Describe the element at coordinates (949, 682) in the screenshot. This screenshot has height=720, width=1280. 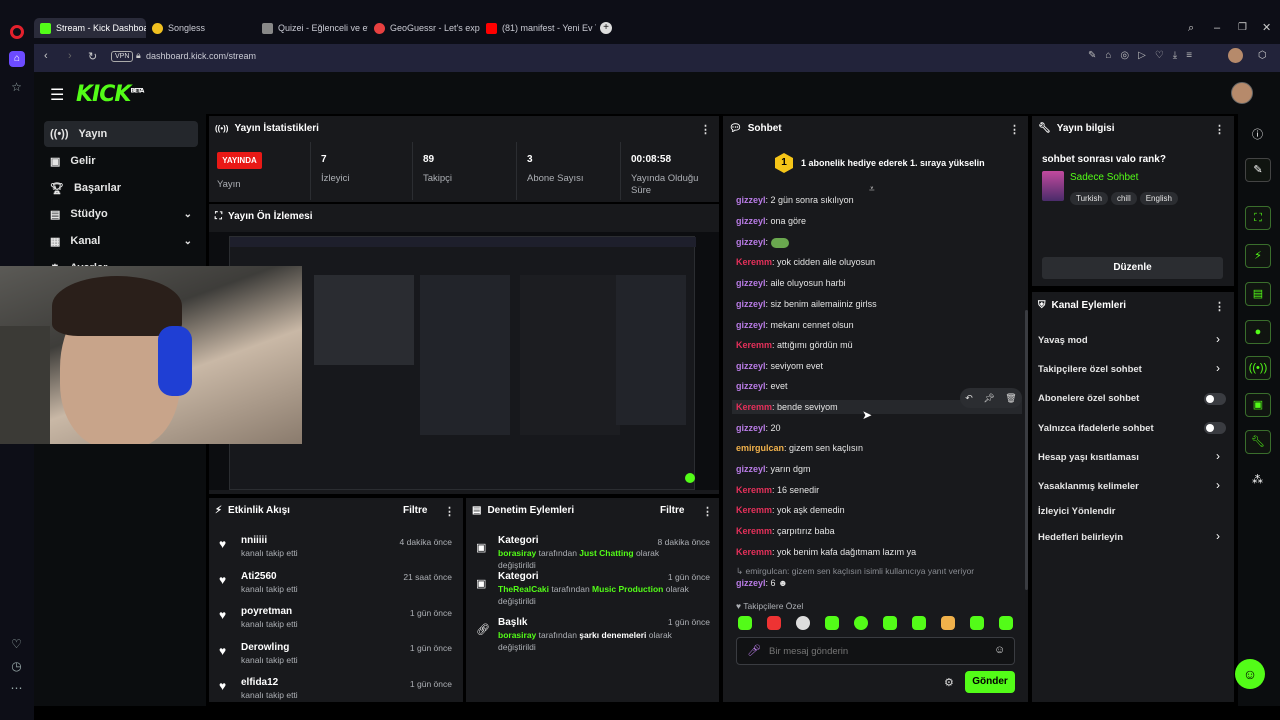
I see `chat-settings-icon: ⚙` at that location.